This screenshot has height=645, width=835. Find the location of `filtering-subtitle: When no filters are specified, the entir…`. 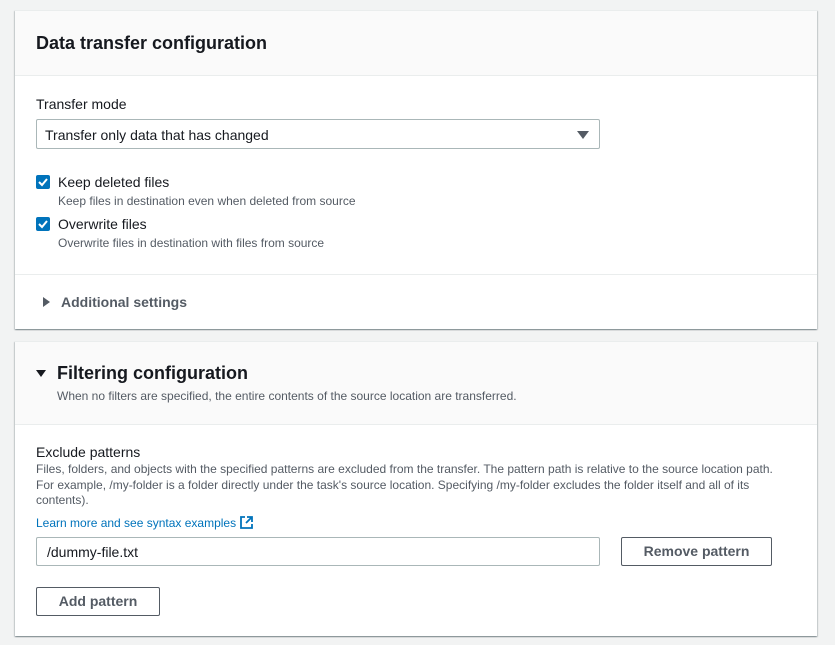

filtering-subtitle: When no filters are specified, the entir… is located at coordinates (287, 396).